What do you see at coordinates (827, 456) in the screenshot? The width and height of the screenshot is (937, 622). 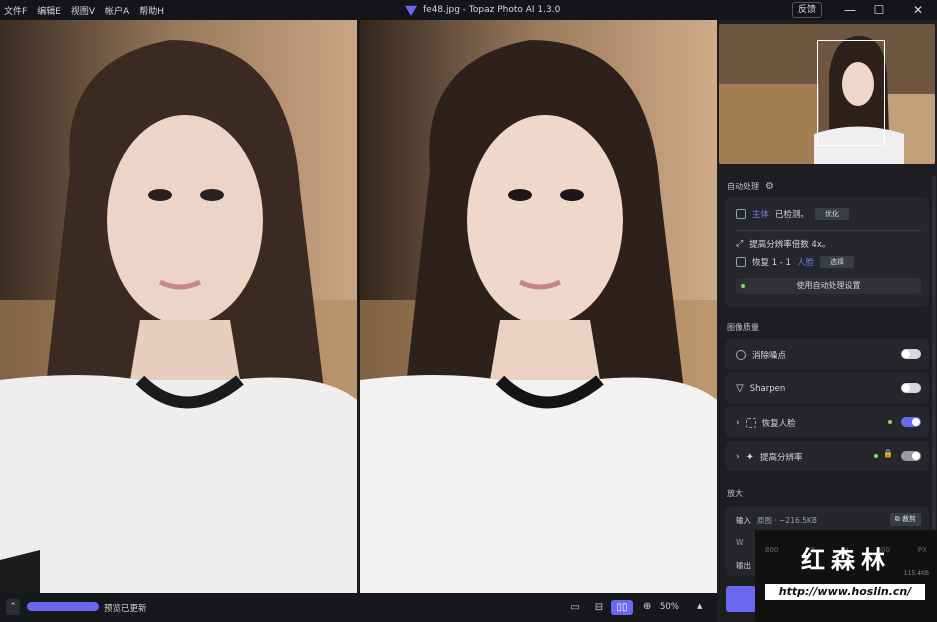 I see `upscale-card: › ✦ 提高分辨率 🔒` at bounding box center [827, 456].